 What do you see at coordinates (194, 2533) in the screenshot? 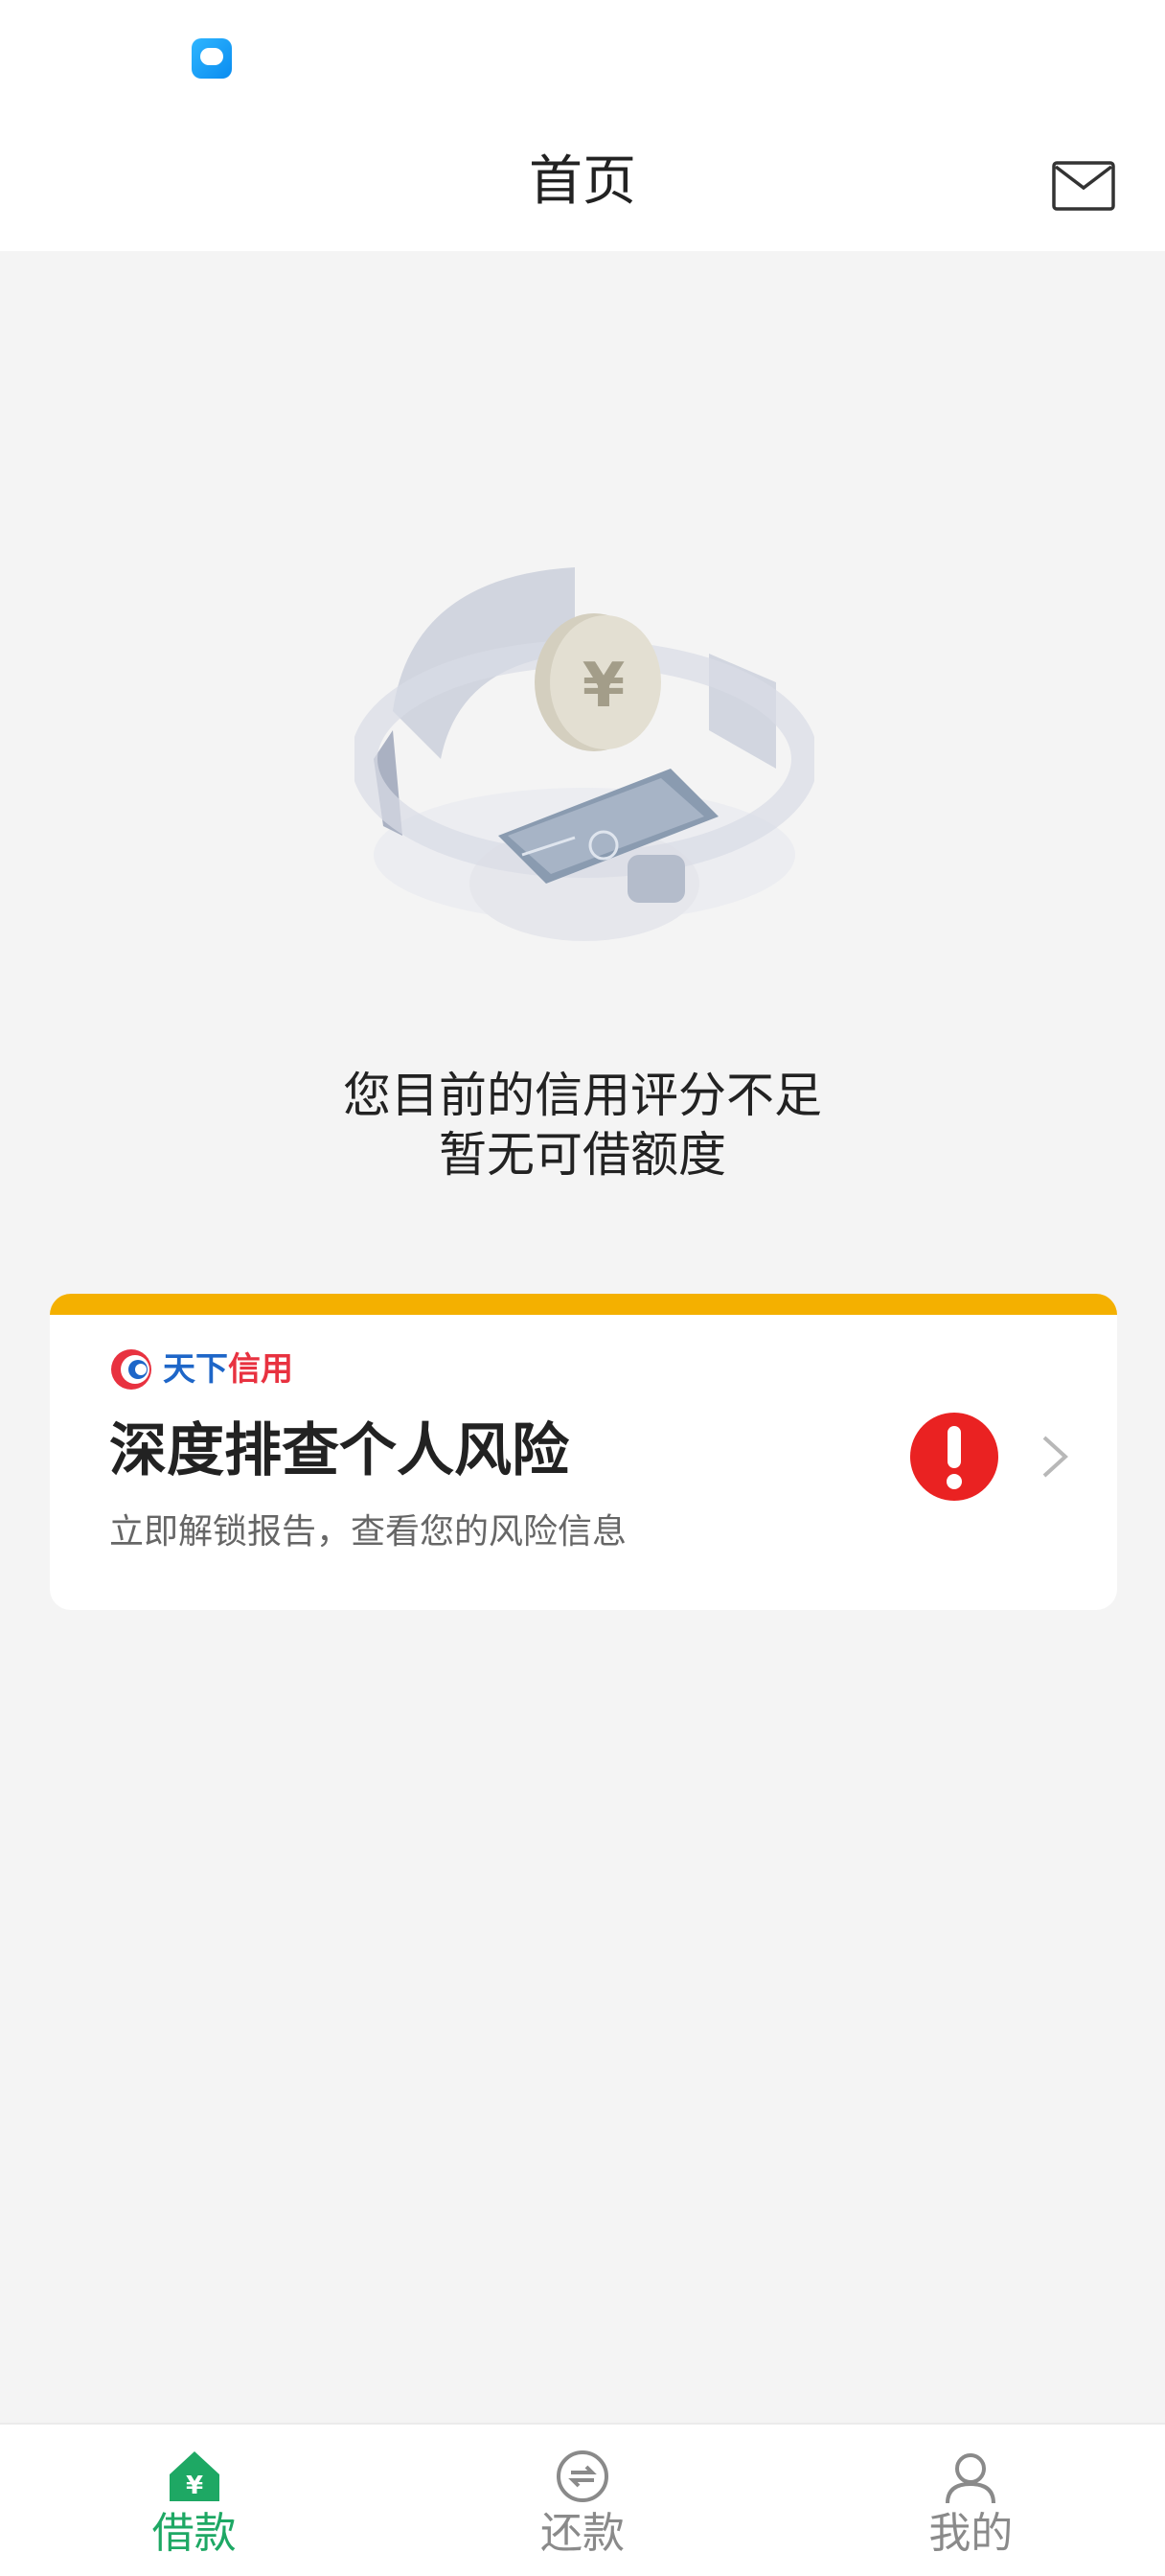
I see `tab-borrow-label: 借款` at bounding box center [194, 2533].